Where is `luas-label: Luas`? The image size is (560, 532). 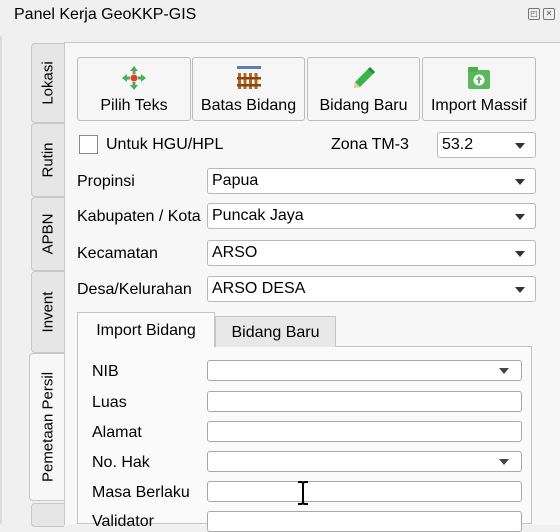
luas-label: Luas is located at coordinates (109, 402).